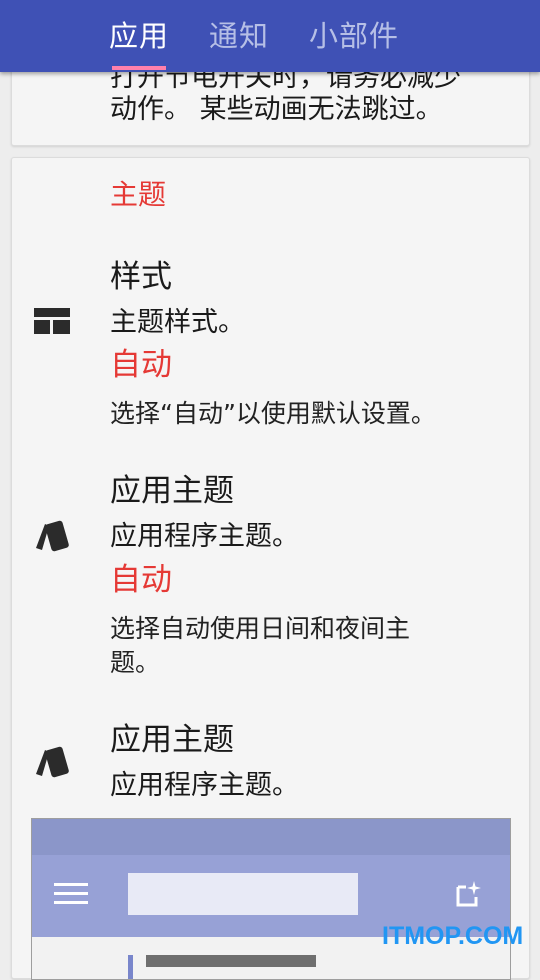  What do you see at coordinates (469, 896) in the screenshot?
I see `add-widget-icon` at bounding box center [469, 896].